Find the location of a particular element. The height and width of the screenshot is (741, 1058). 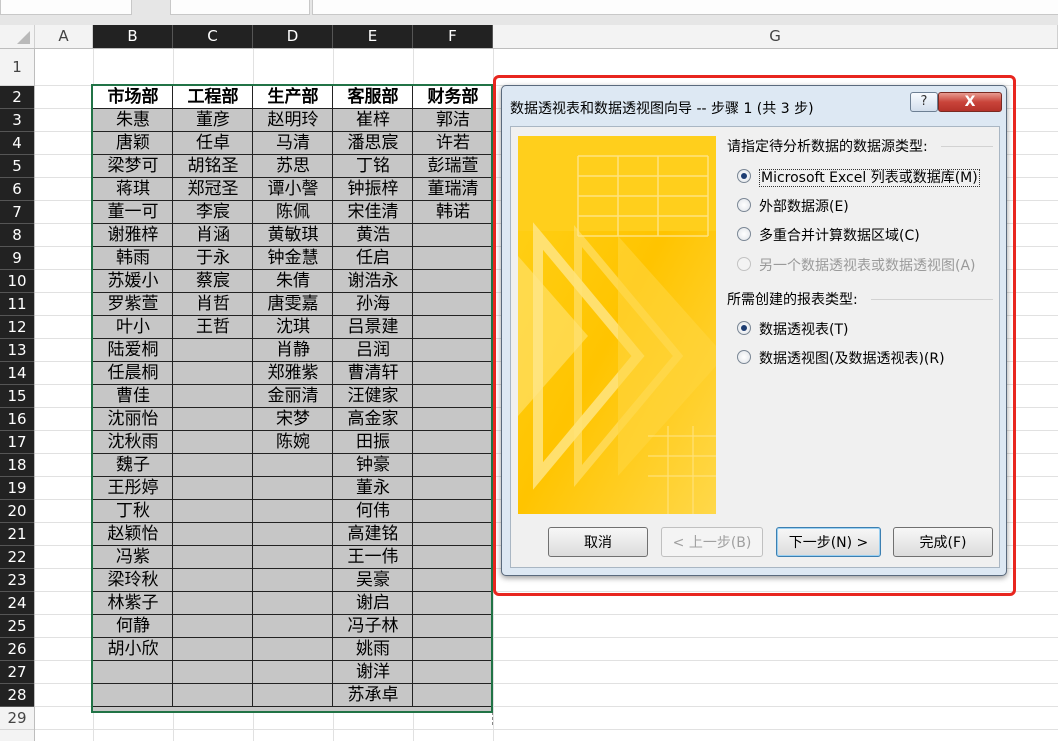

row-header-27: 27 is located at coordinates (17, 672).